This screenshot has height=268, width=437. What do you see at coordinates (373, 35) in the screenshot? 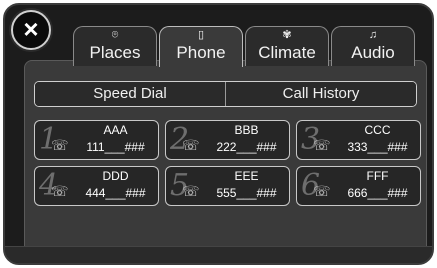
I see `music-note-icon: ♫` at bounding box center [373, 35].